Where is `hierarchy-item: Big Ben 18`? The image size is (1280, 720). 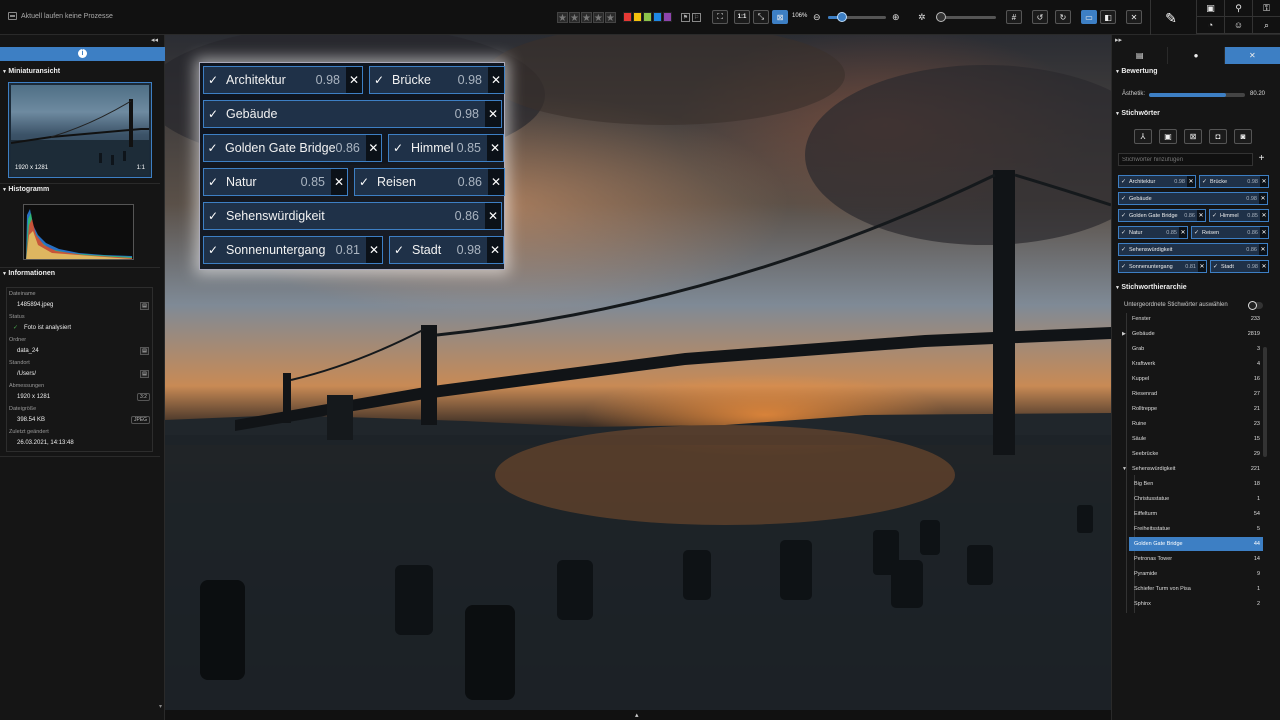 hierarchy-item: Big Ben 18 is located at coordinates (1196, 484).